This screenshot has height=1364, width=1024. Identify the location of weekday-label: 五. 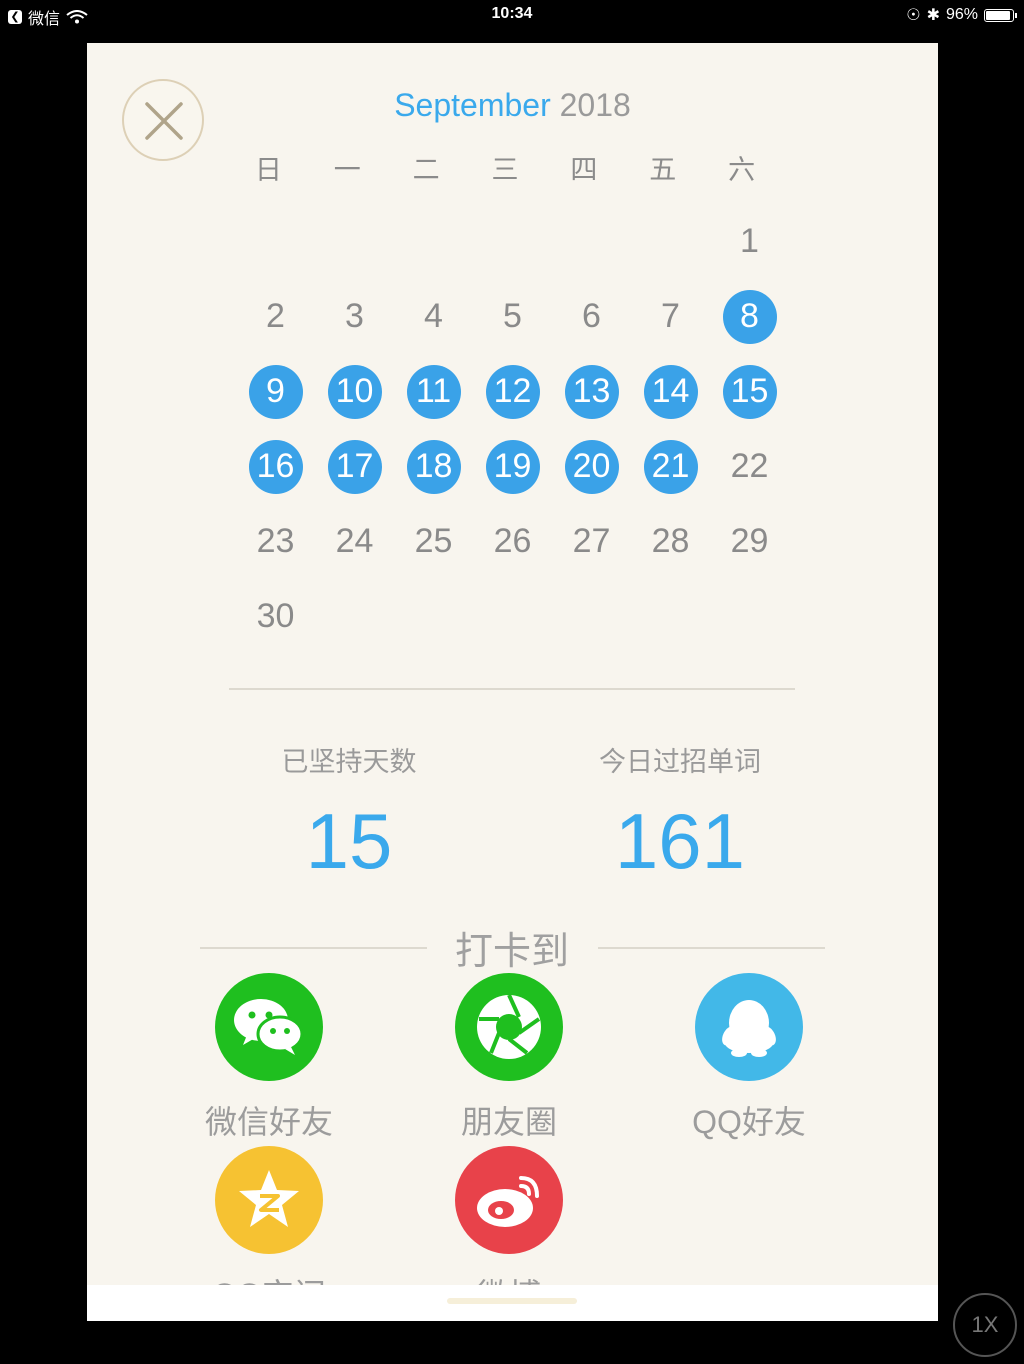
(663, 170).